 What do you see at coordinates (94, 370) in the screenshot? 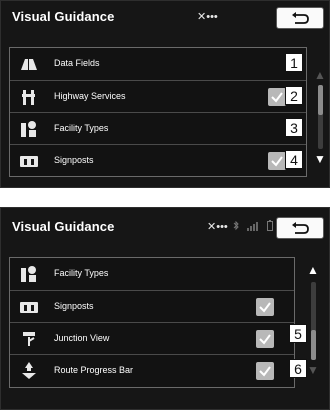
I see `list-item-label: Route Progress Bar` at bounding box center [94, 370].